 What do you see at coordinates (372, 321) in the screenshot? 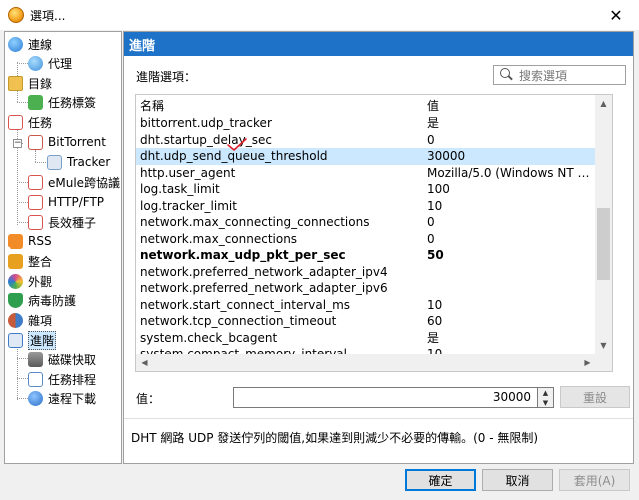
I see `list-row: network.tcp_connection_timeout 60` at bounding box center [372, 321].